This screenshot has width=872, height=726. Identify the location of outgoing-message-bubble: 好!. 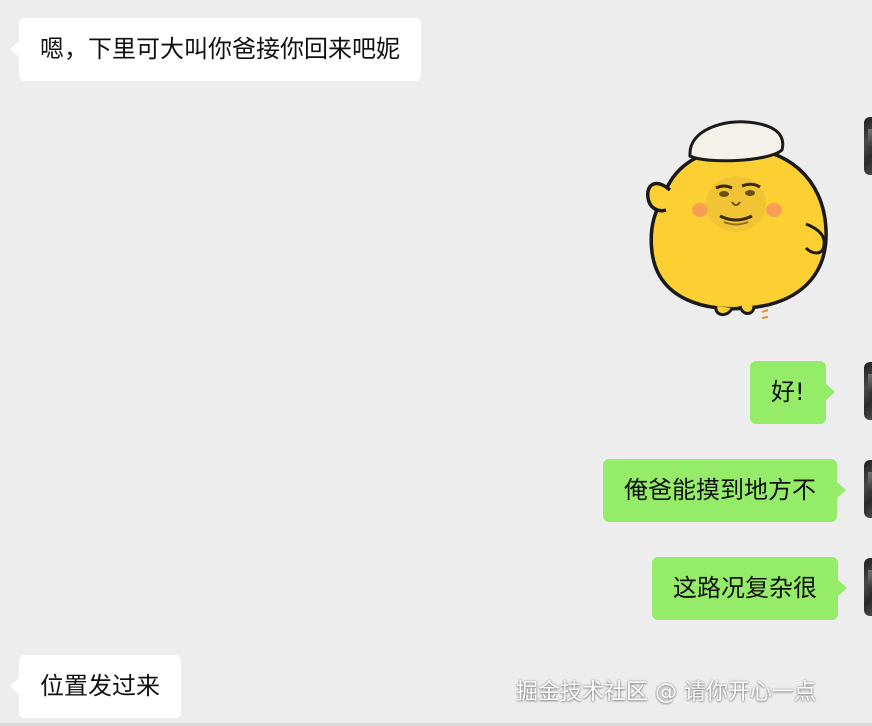
(792, 392).